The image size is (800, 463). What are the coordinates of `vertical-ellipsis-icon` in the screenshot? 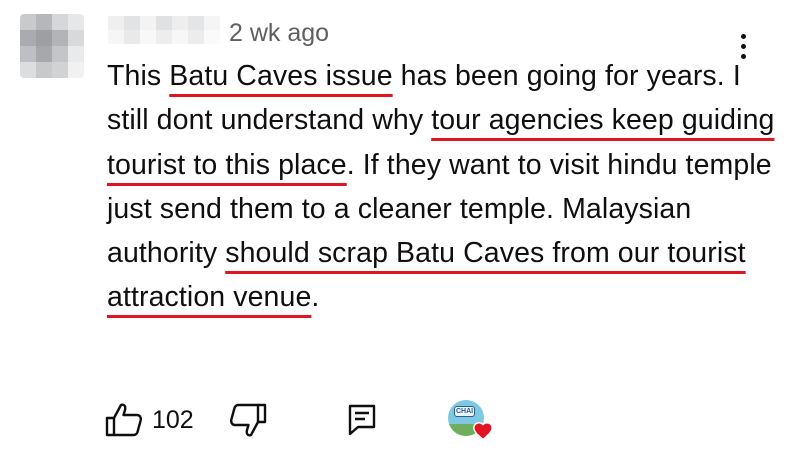 It's located at (743, 36).